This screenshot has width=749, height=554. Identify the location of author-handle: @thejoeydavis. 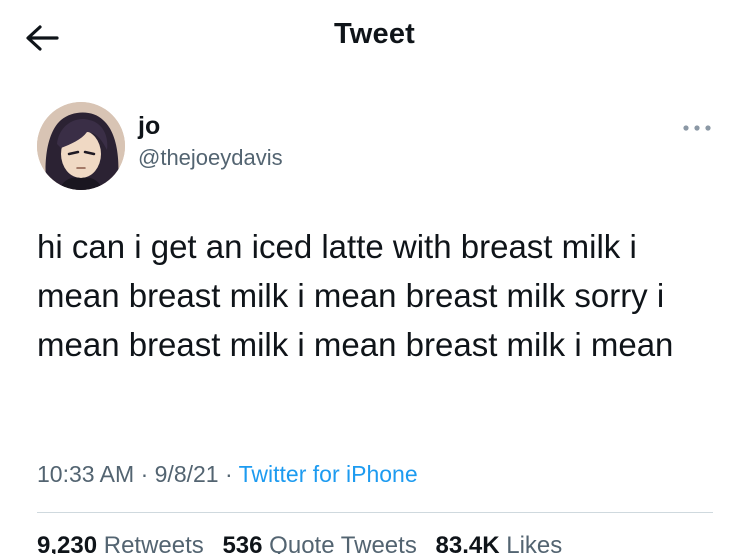
(210, 158).